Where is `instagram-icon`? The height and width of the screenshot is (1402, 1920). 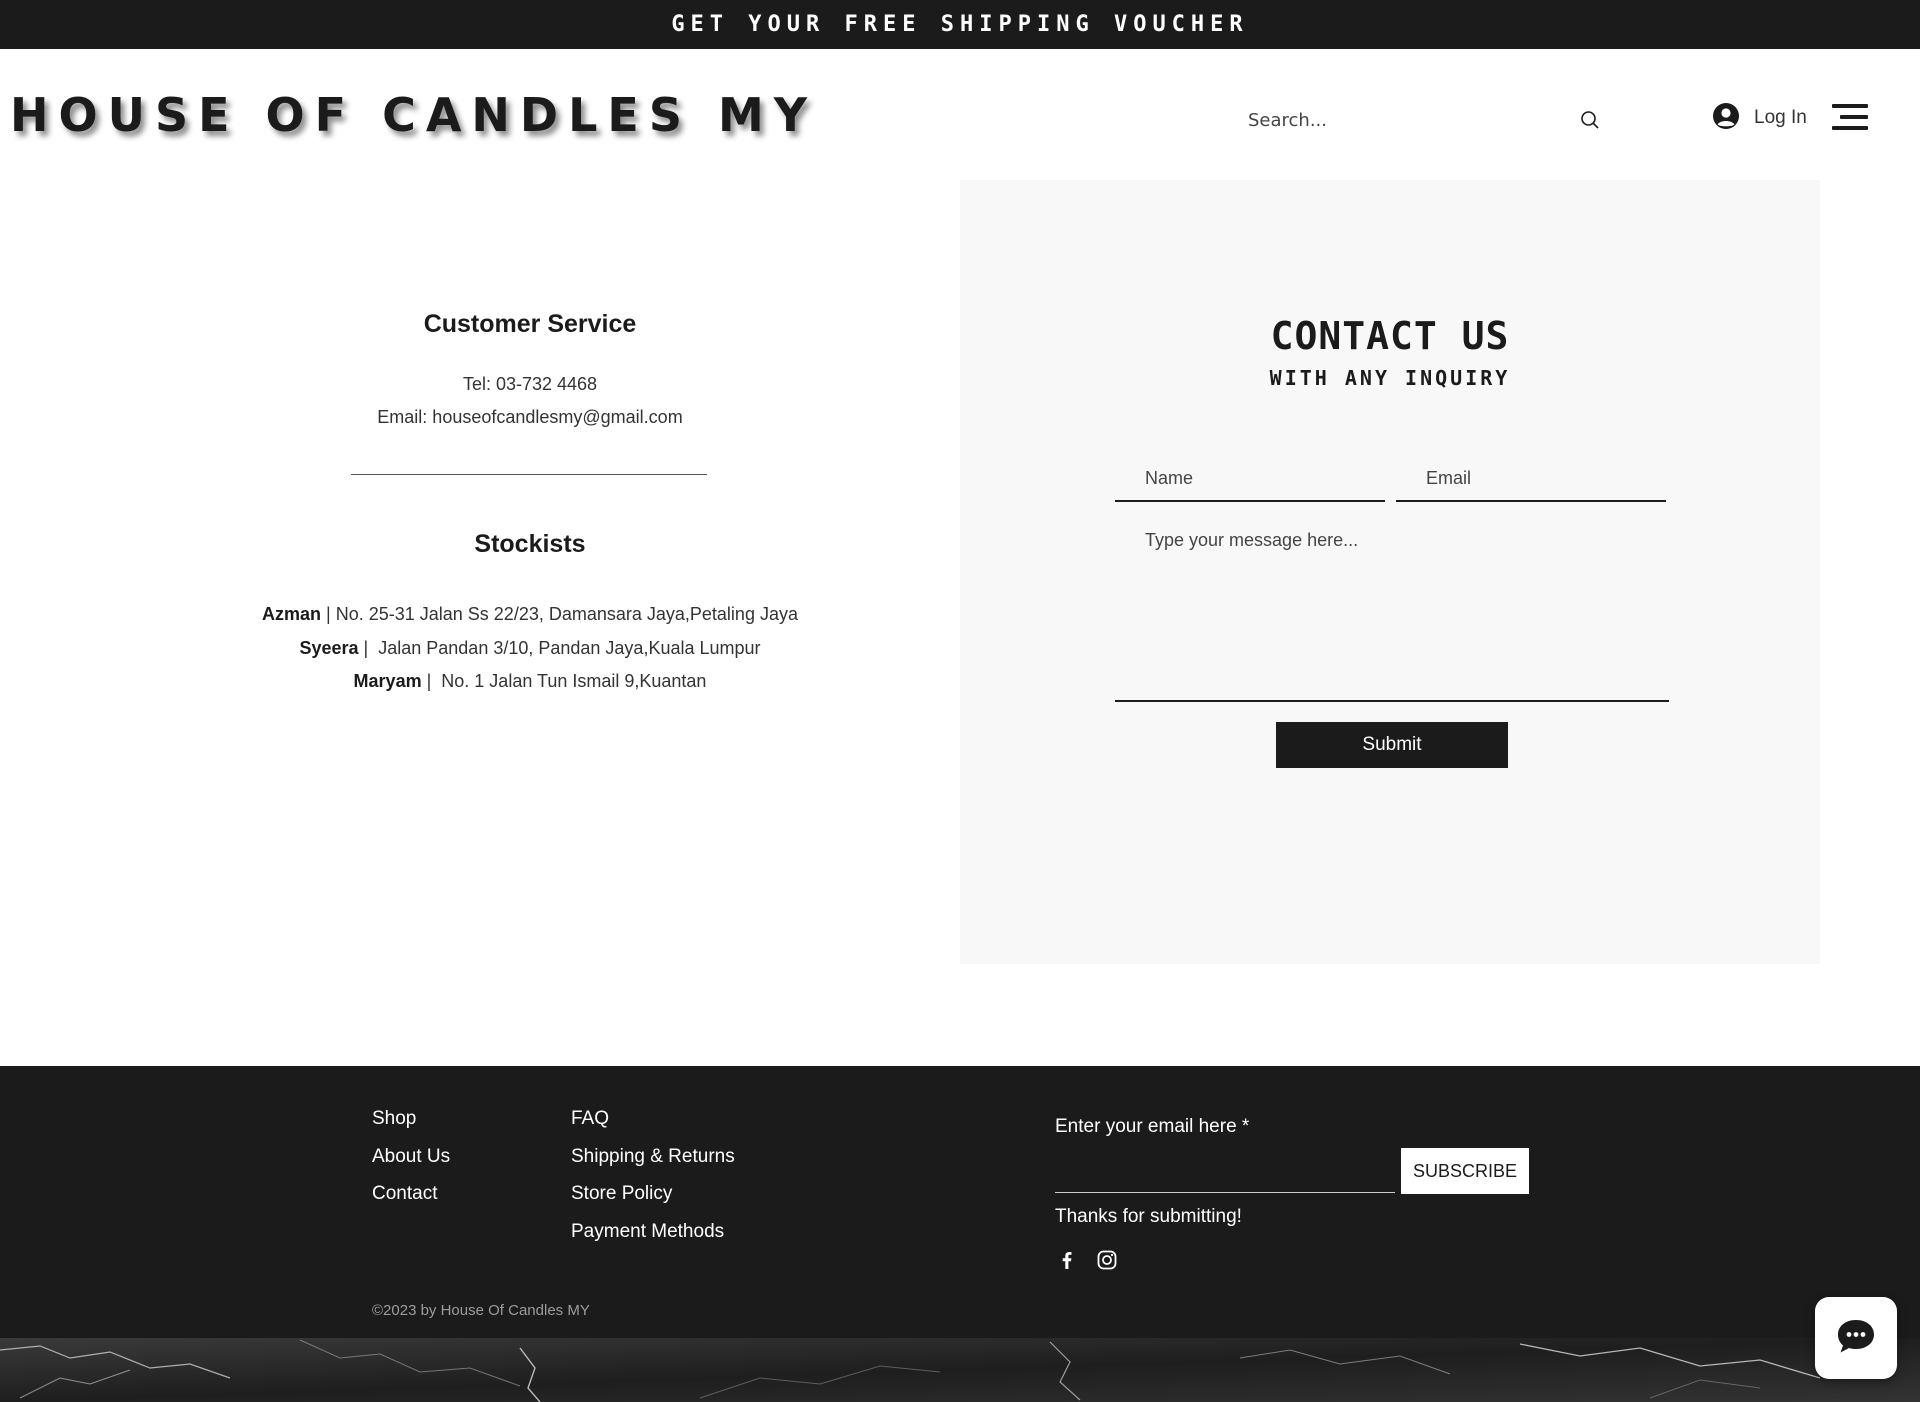
instagram-icon is located at coordinates (1107, 1260).